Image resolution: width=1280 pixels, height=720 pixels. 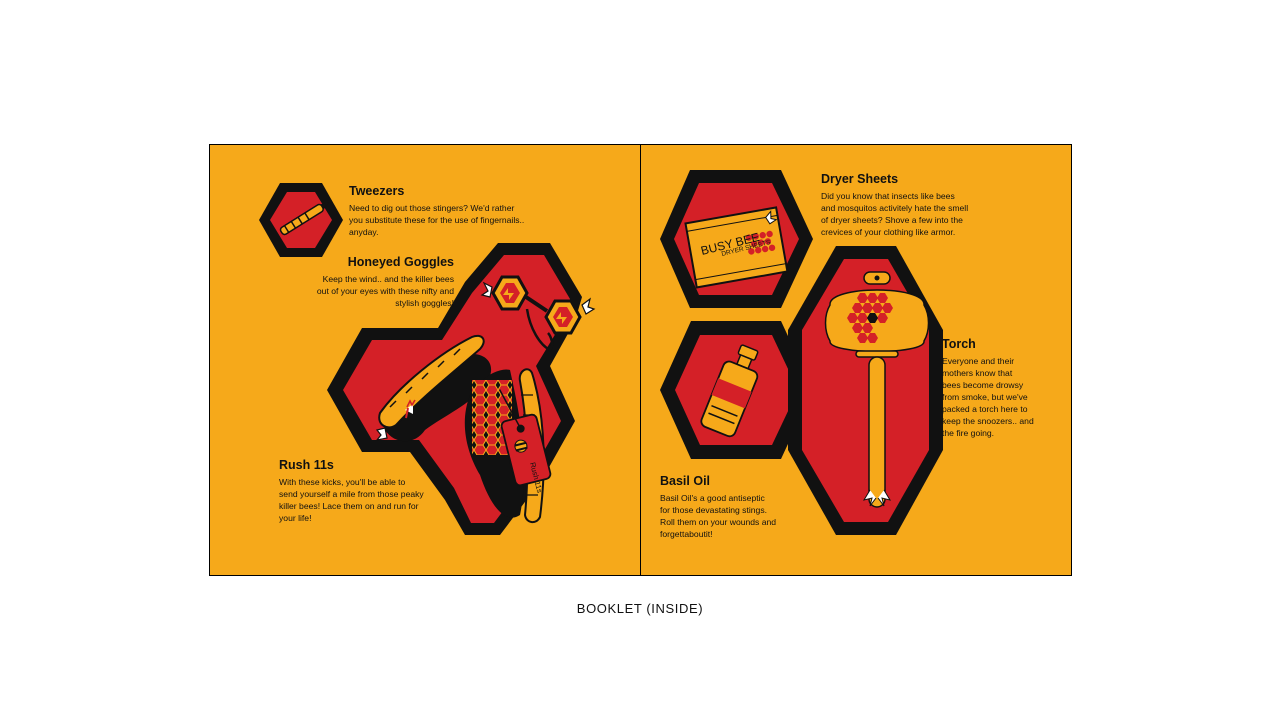 What do you see at coordinates (968, 433) in the screenshot?
I see `torch-line-7: the fire going.` at bounding box center [968, 433].